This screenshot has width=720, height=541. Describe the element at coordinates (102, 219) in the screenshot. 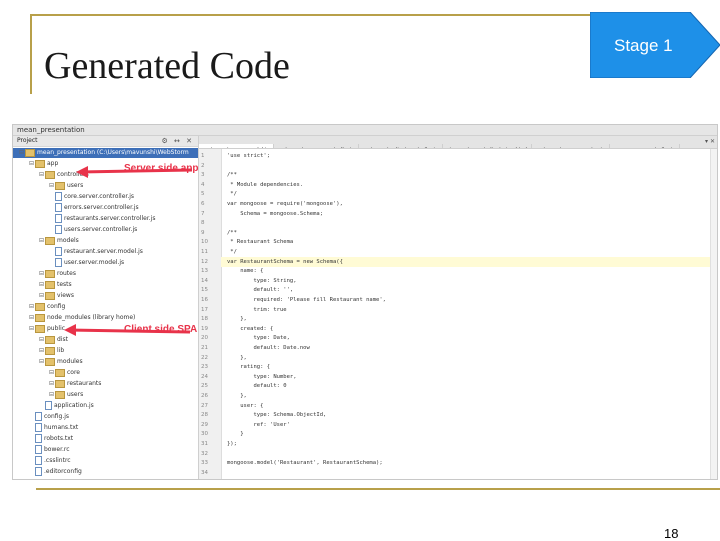

I see `tree-item: restaurants.server.controller.js` at that location.